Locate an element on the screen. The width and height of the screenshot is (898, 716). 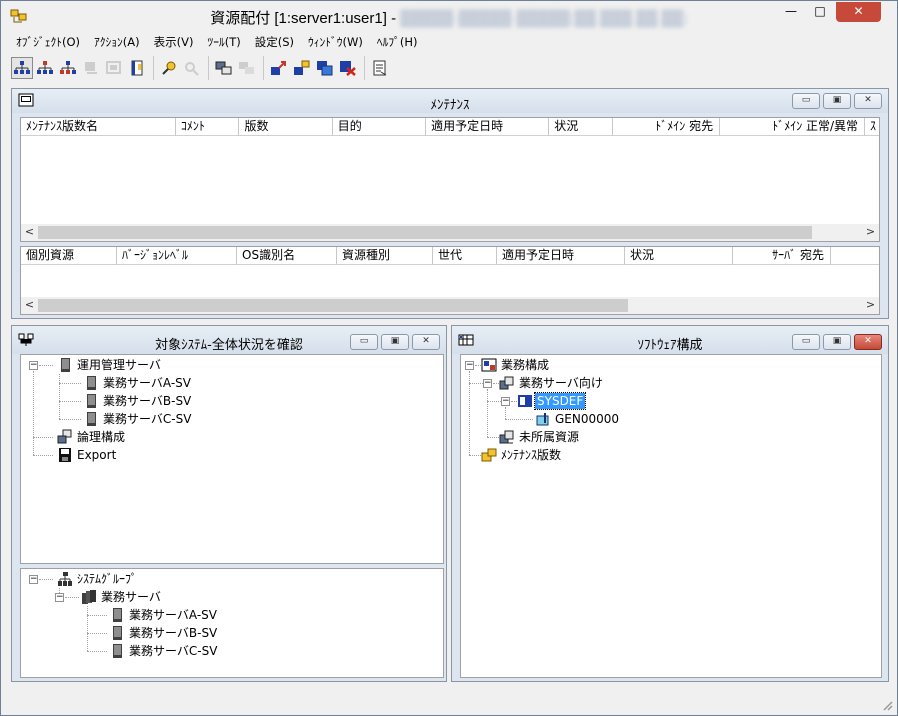
disabled-search-icon is located at coordinates (192, 69).